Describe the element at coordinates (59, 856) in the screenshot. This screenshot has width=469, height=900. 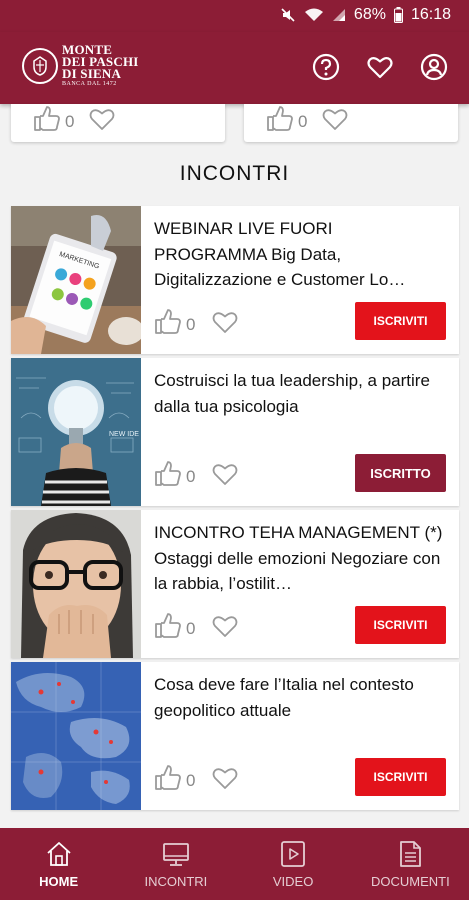
I see `home-icon` at that location.